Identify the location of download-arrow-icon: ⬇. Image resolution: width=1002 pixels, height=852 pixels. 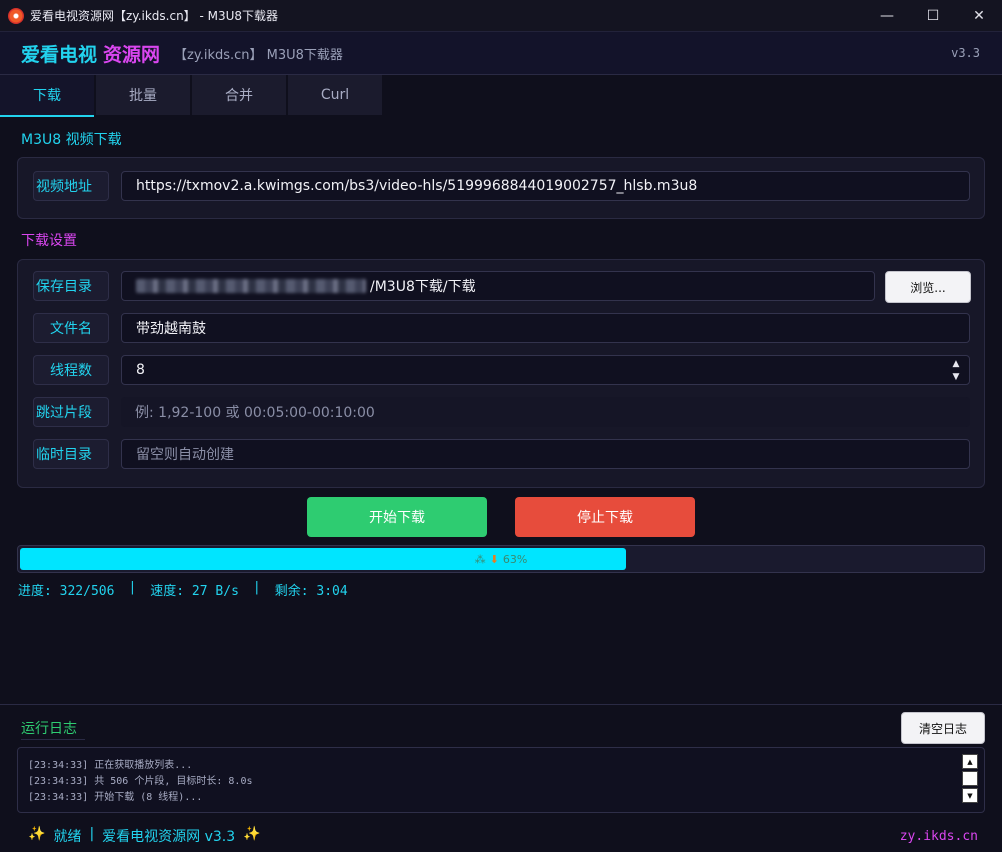
(494, 559).